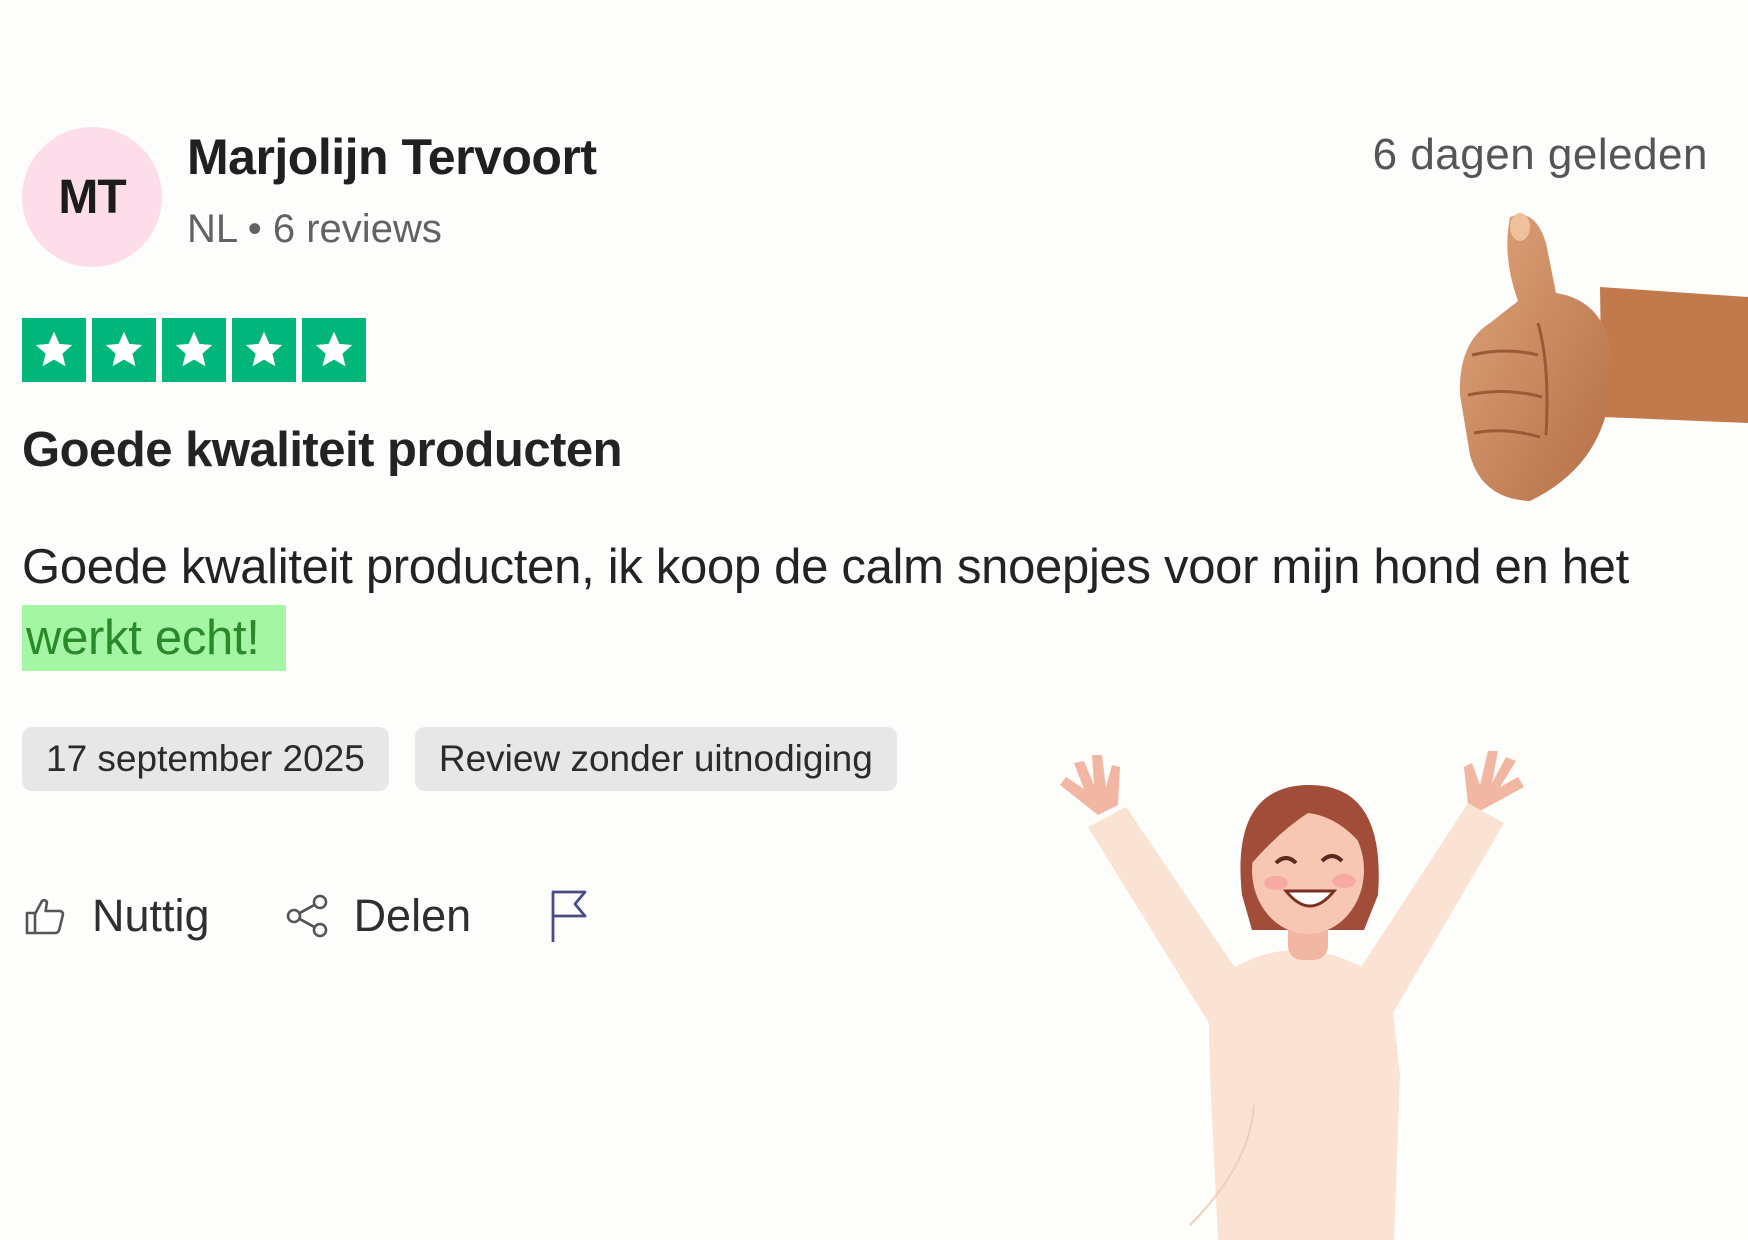  What do you see at coordinates (151, 915) in the screenshot?
I see `useful-label: Nuttig` at bounding box center [151, 915].